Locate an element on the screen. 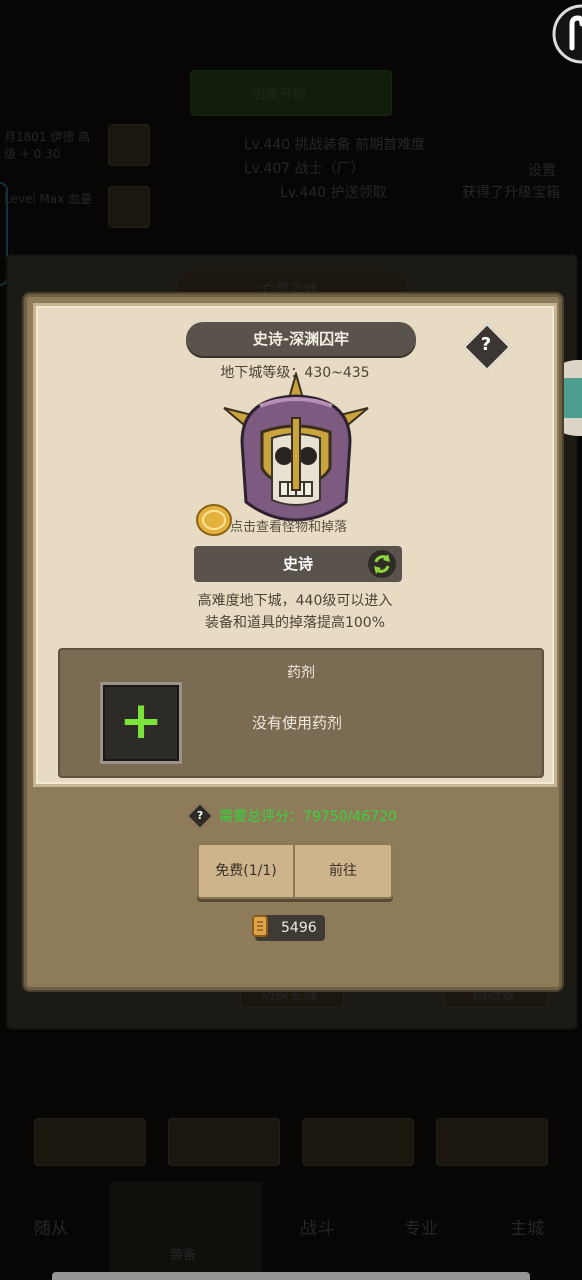 The width and height of the screenshot is (582, 1280). plus-icon: + is located at coordinates (141, 721).